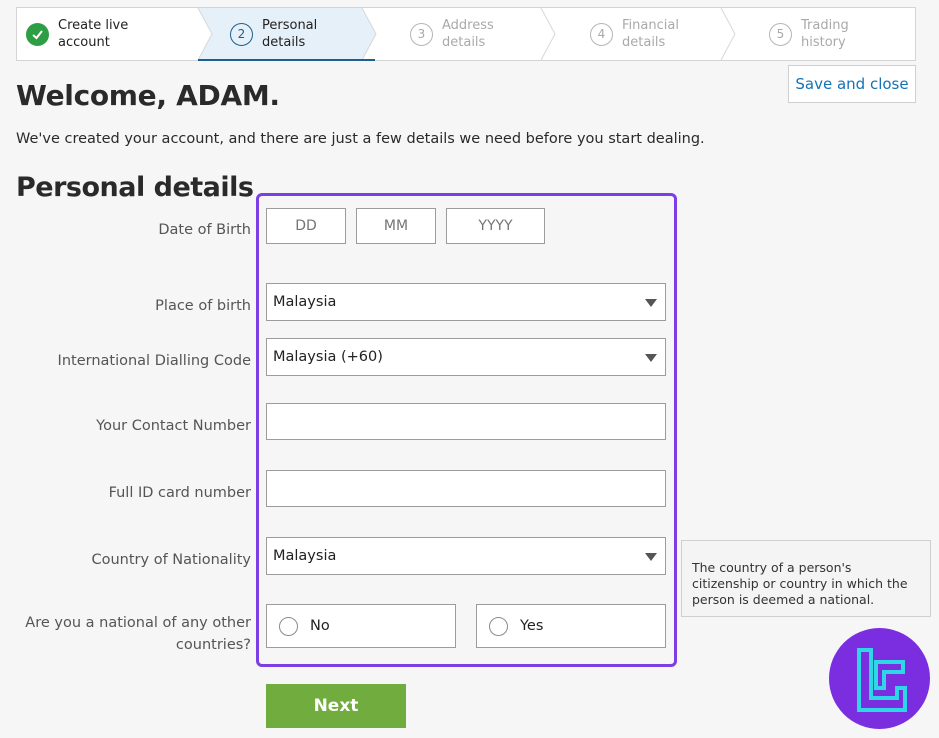  Describe the element at coordinates (290, 34) in the screenshot. I see `step-label: Personal details` at that location.